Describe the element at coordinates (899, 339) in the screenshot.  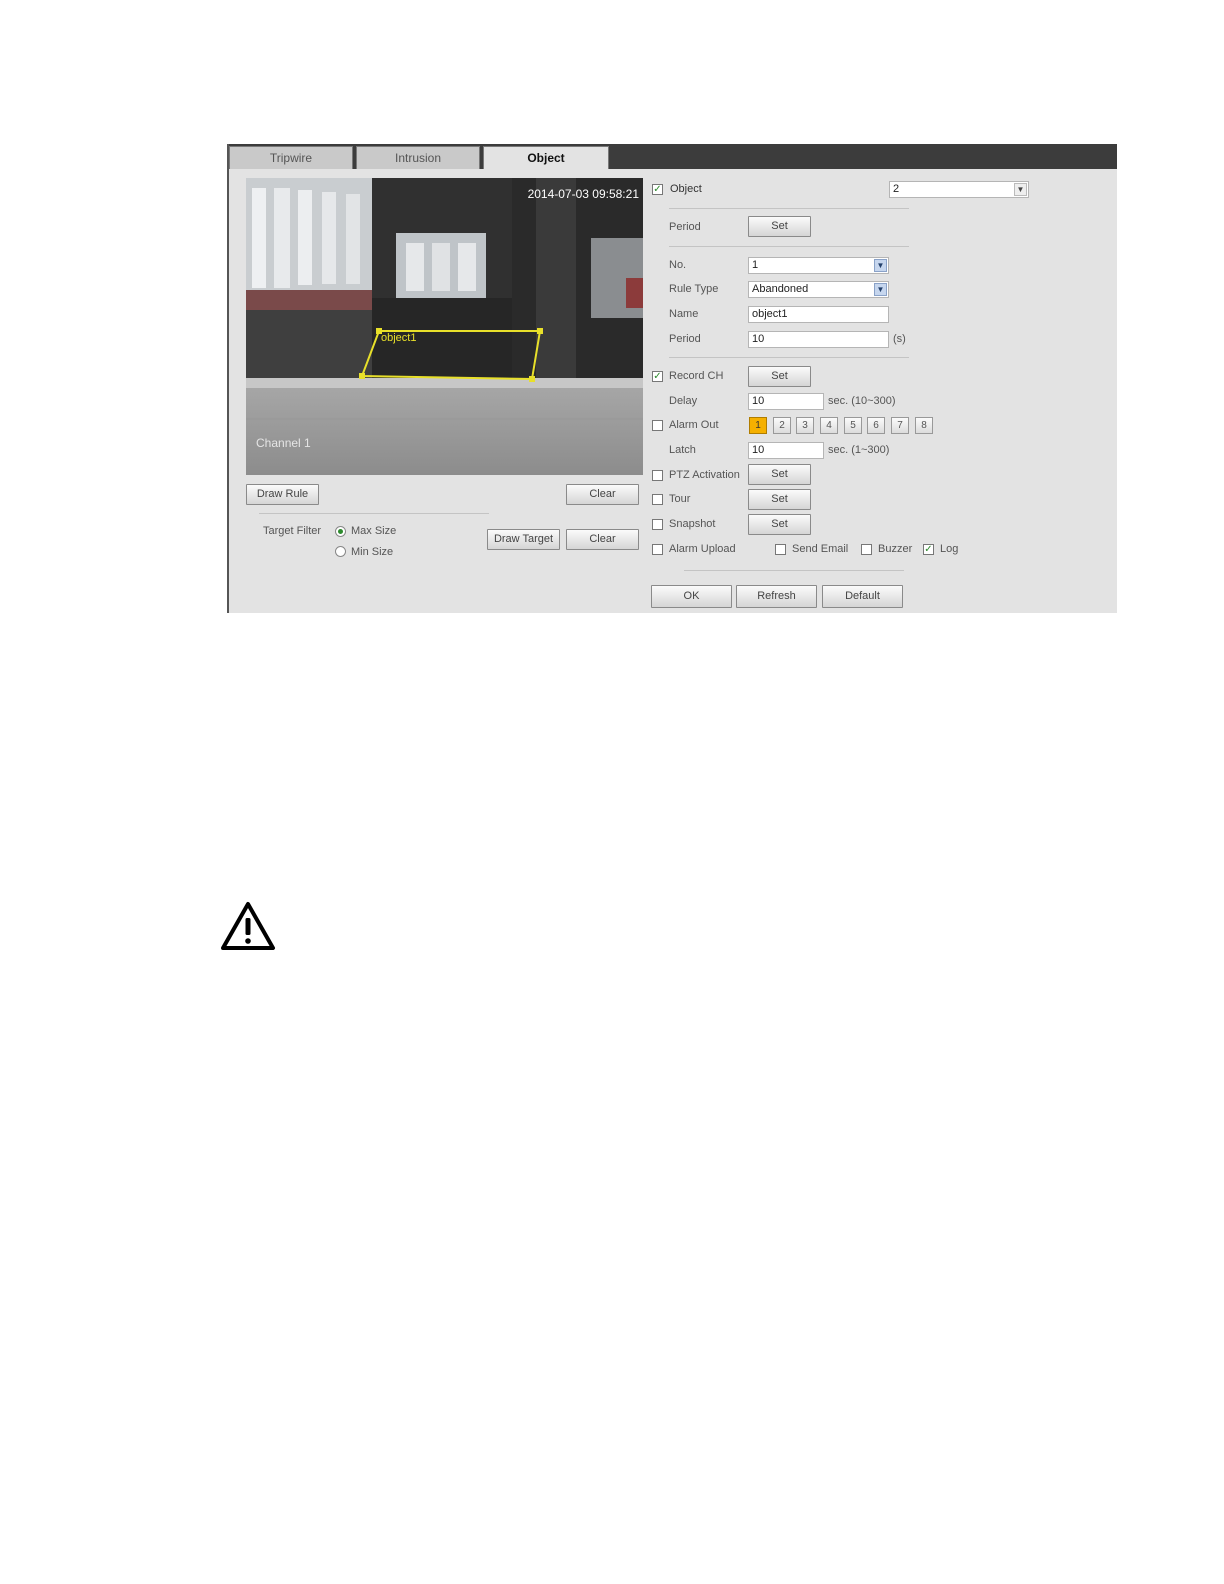
I see `period-unit: (s)` at that location.